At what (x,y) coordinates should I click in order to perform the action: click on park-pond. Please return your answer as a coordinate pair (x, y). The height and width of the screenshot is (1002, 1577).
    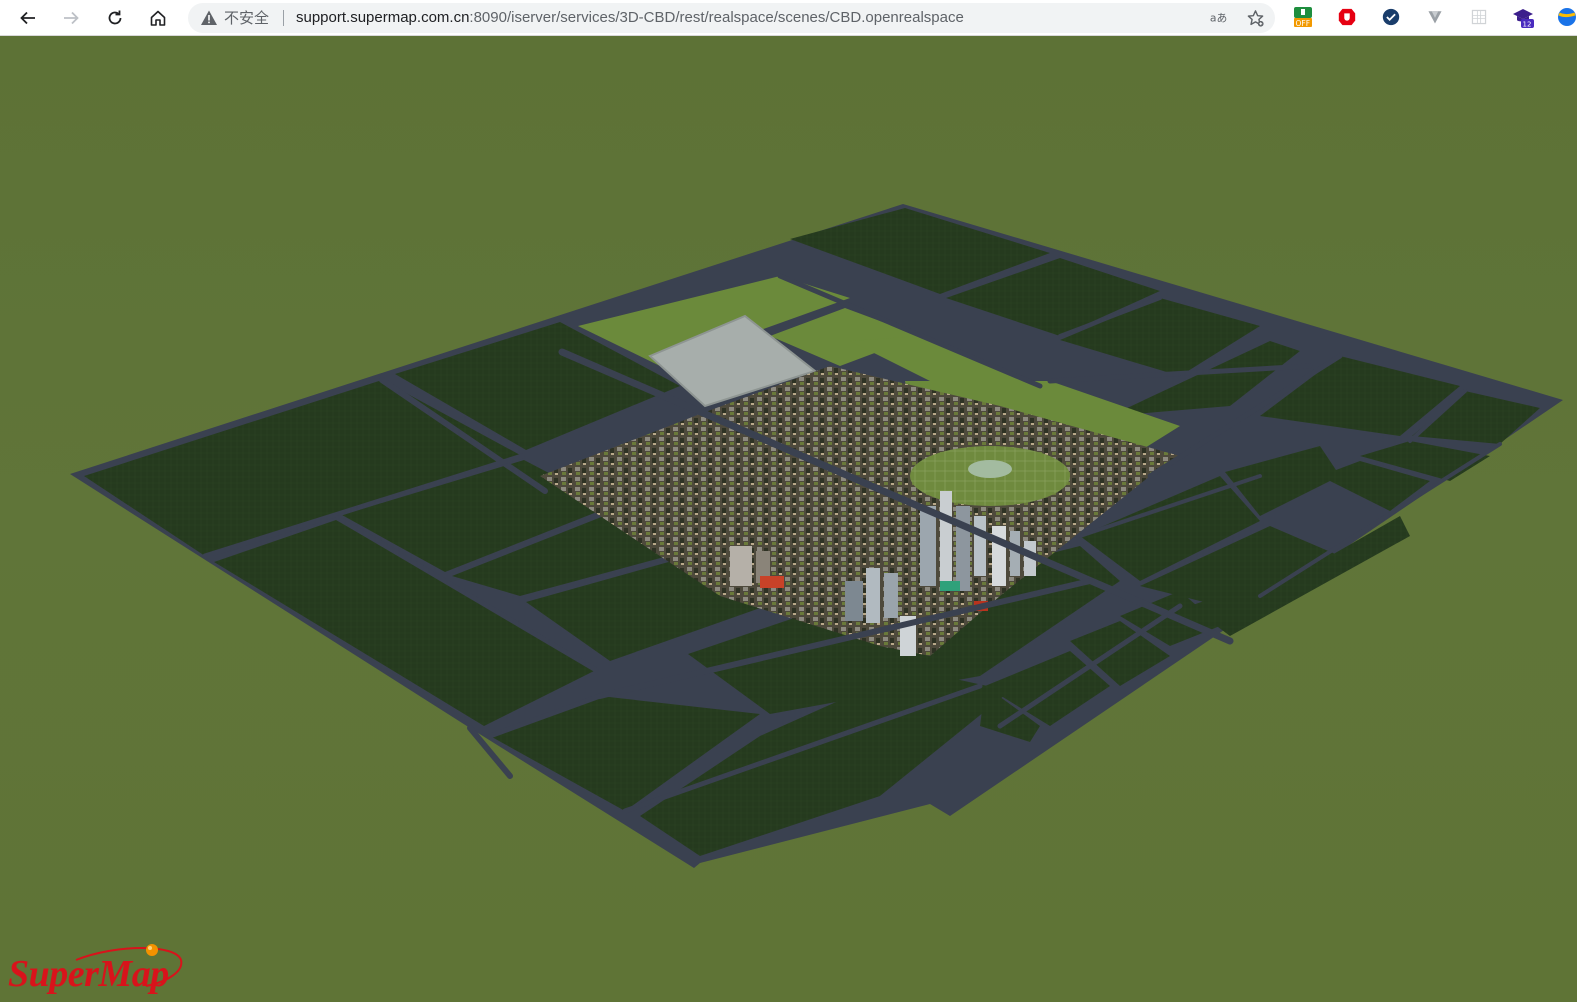
    Looking at the image, I should click on (990, 469).